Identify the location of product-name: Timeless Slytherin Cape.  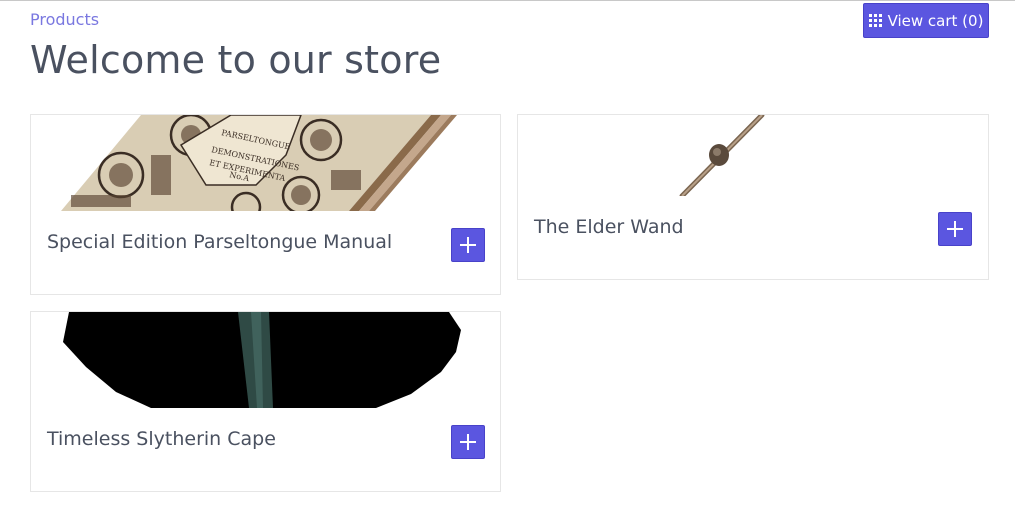
(161, 439).